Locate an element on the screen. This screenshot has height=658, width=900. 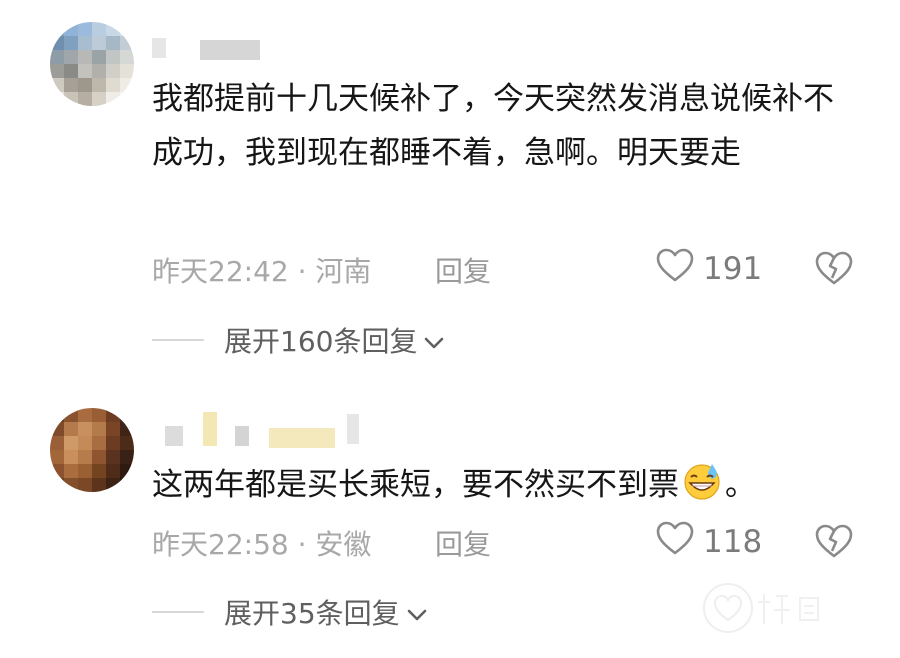
like-button: 118 is located at coordinates (708, 542).